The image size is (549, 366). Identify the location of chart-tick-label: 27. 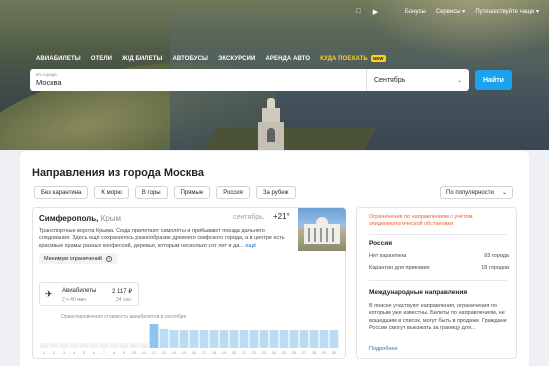
(304, 352).